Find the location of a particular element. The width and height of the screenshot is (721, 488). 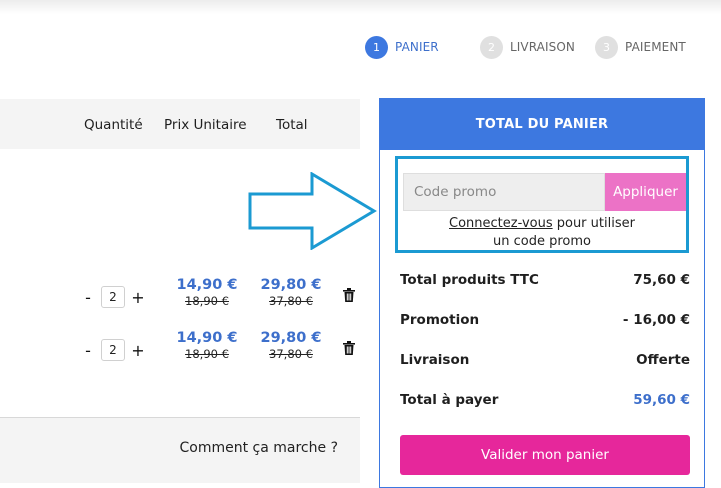

summary-value: Offerte is located at coordinates (663, 360).